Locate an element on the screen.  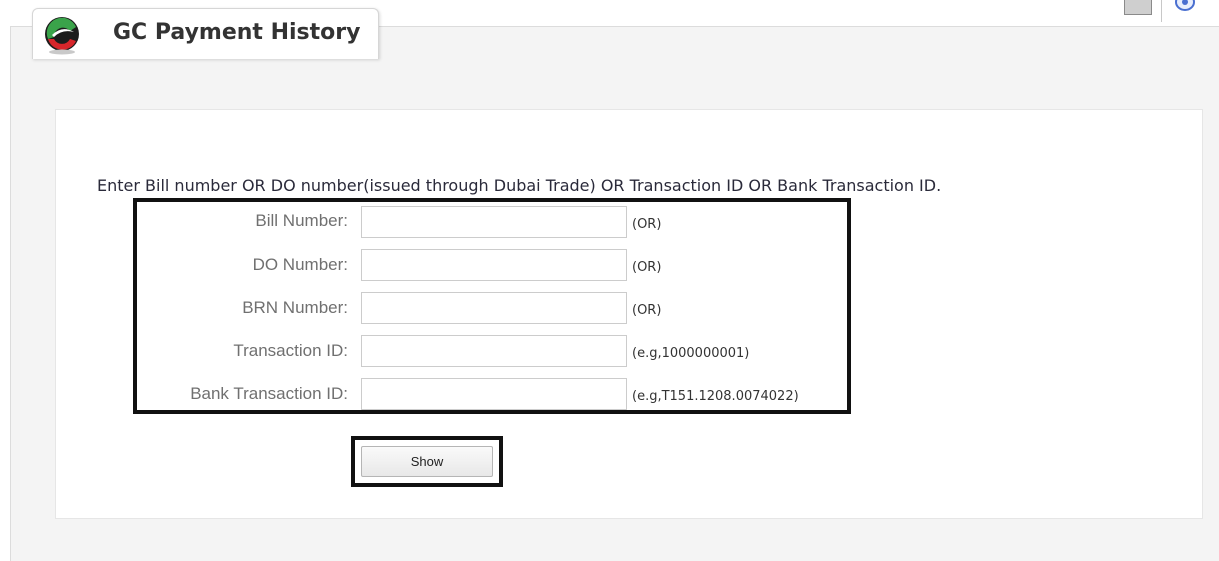
toolbar-divider is located at coordinates (1161, 11).